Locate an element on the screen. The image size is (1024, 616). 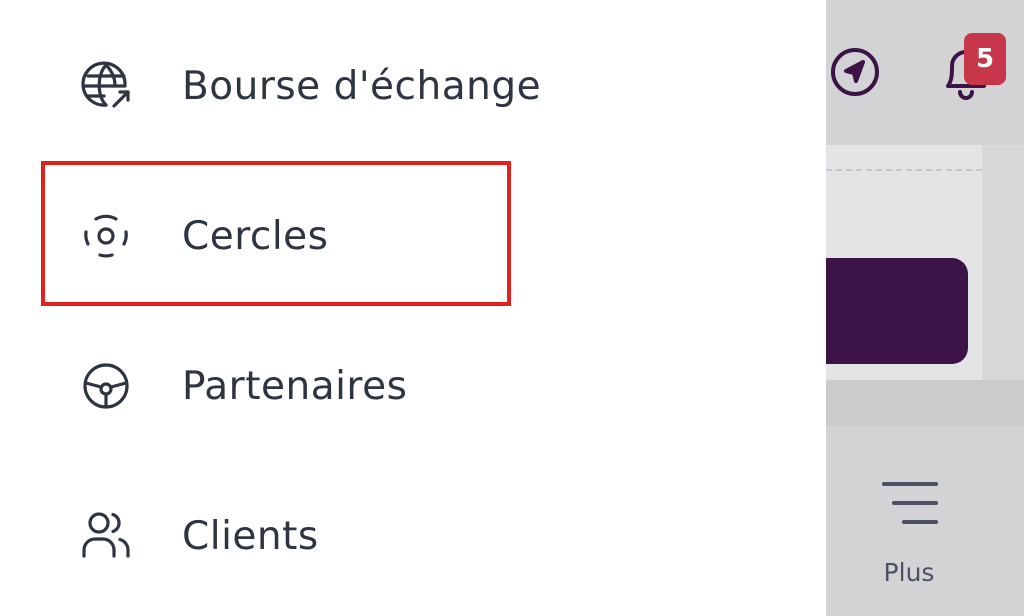
dashed-divider is located at coordinates (904, 170).